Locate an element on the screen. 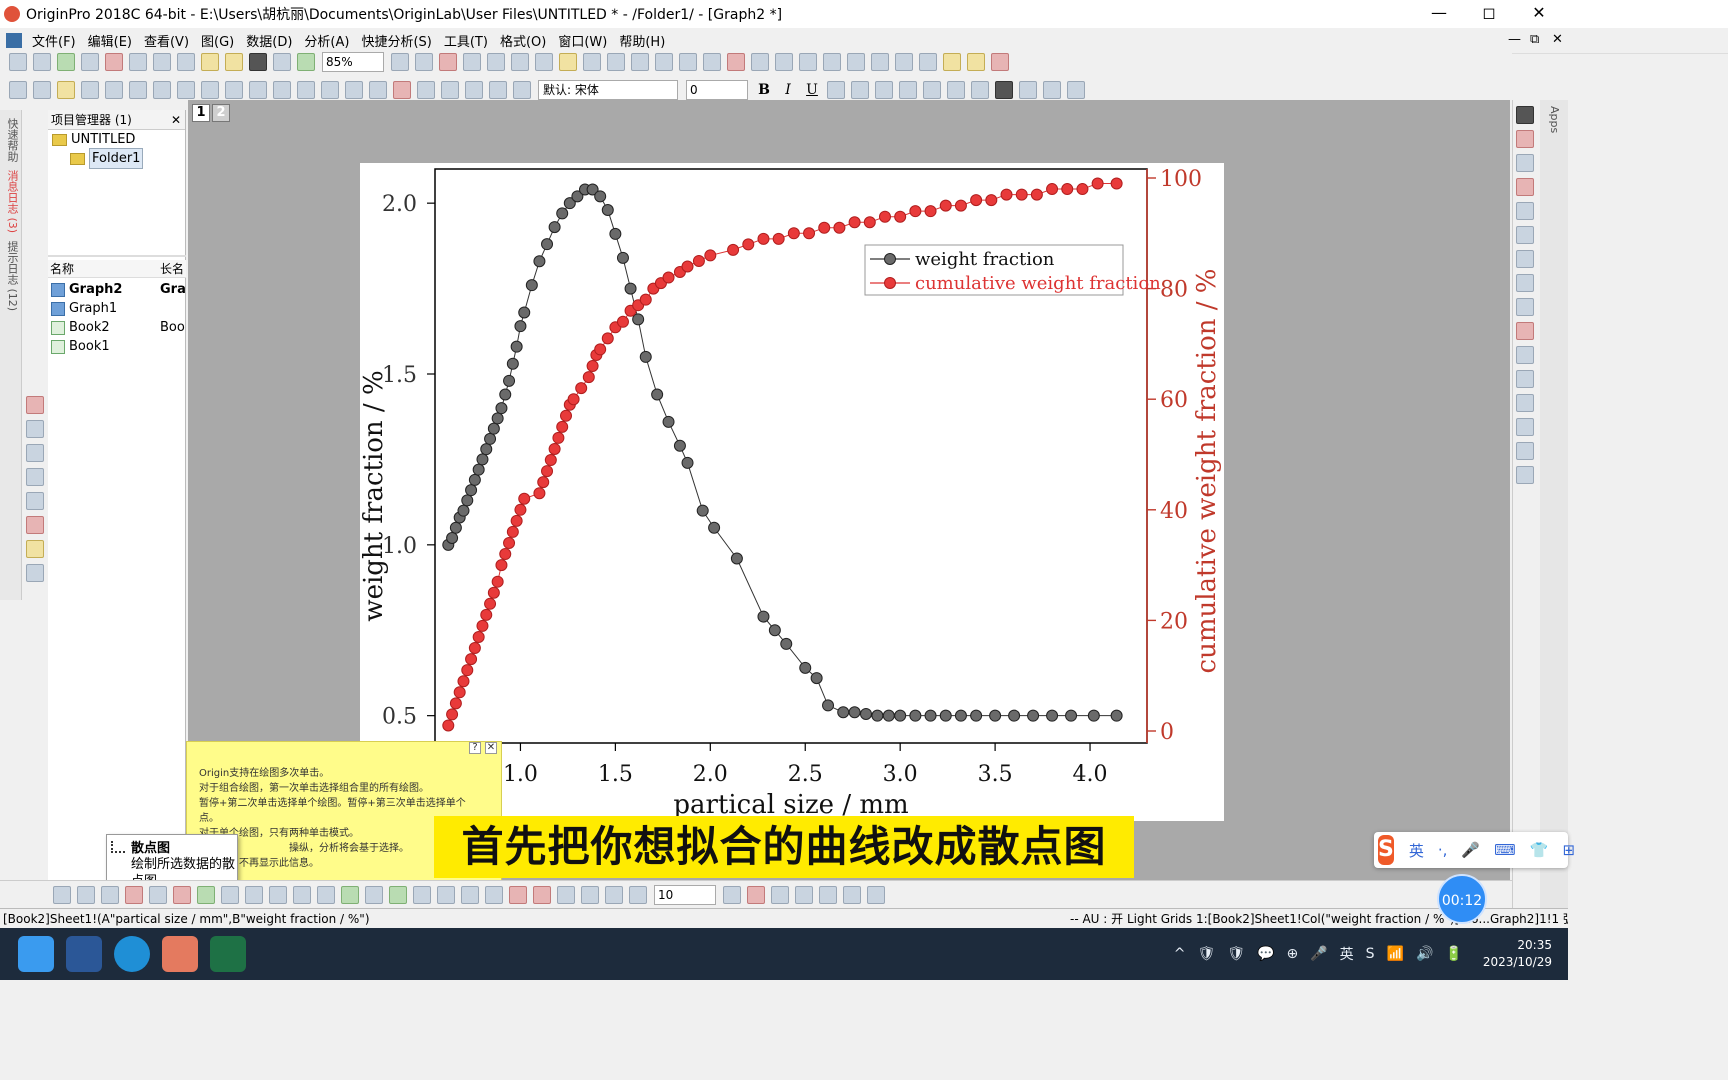 This screenshot has height=1080, width=1728. color-palette-icon is located at coordinates (35, 405).